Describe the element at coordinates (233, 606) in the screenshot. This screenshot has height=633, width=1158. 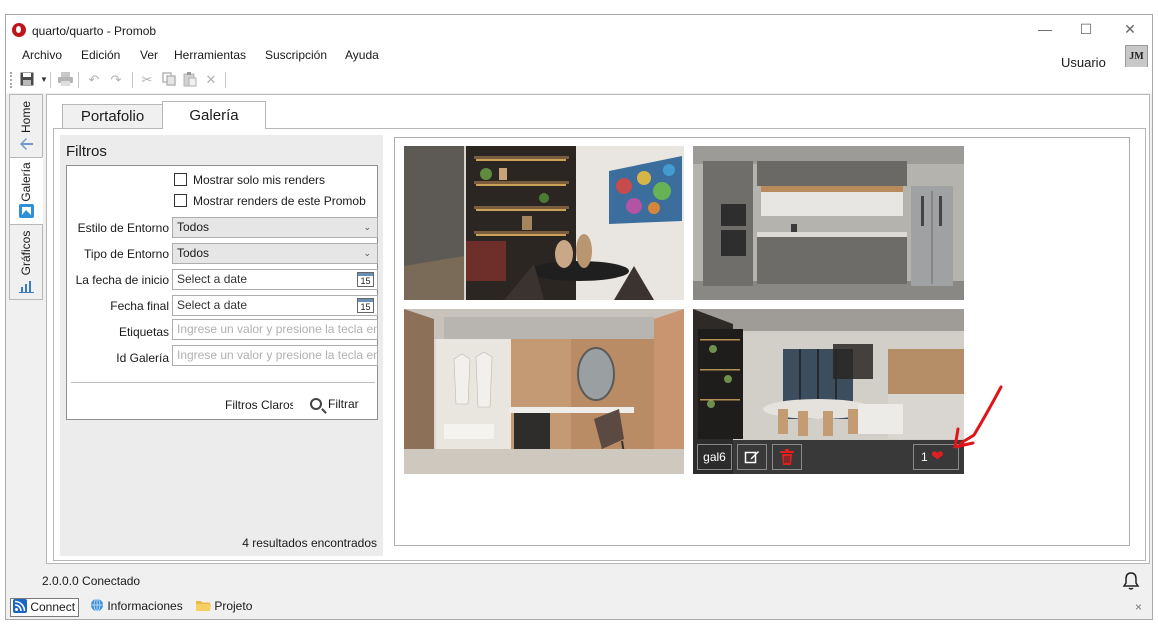
I see `project-label: Projeto` at that location.